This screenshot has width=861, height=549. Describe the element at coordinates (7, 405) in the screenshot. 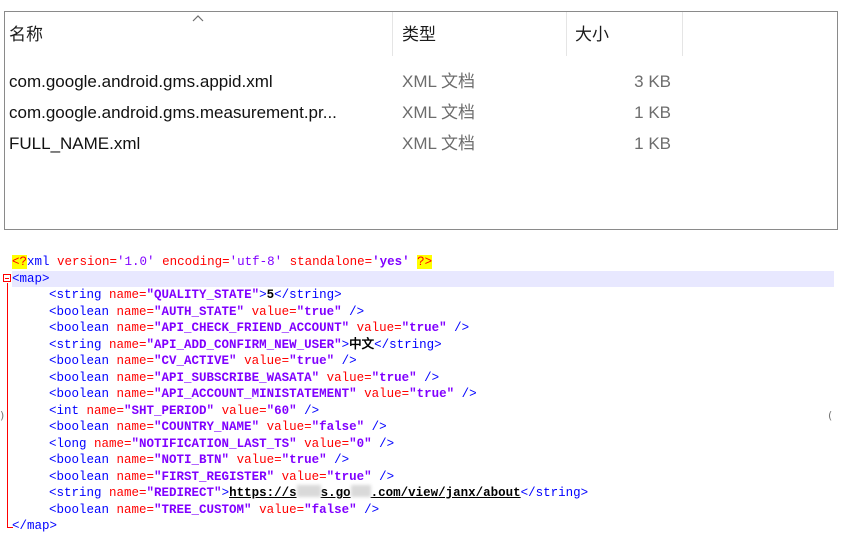

I see `fold-guide-line` at that location.